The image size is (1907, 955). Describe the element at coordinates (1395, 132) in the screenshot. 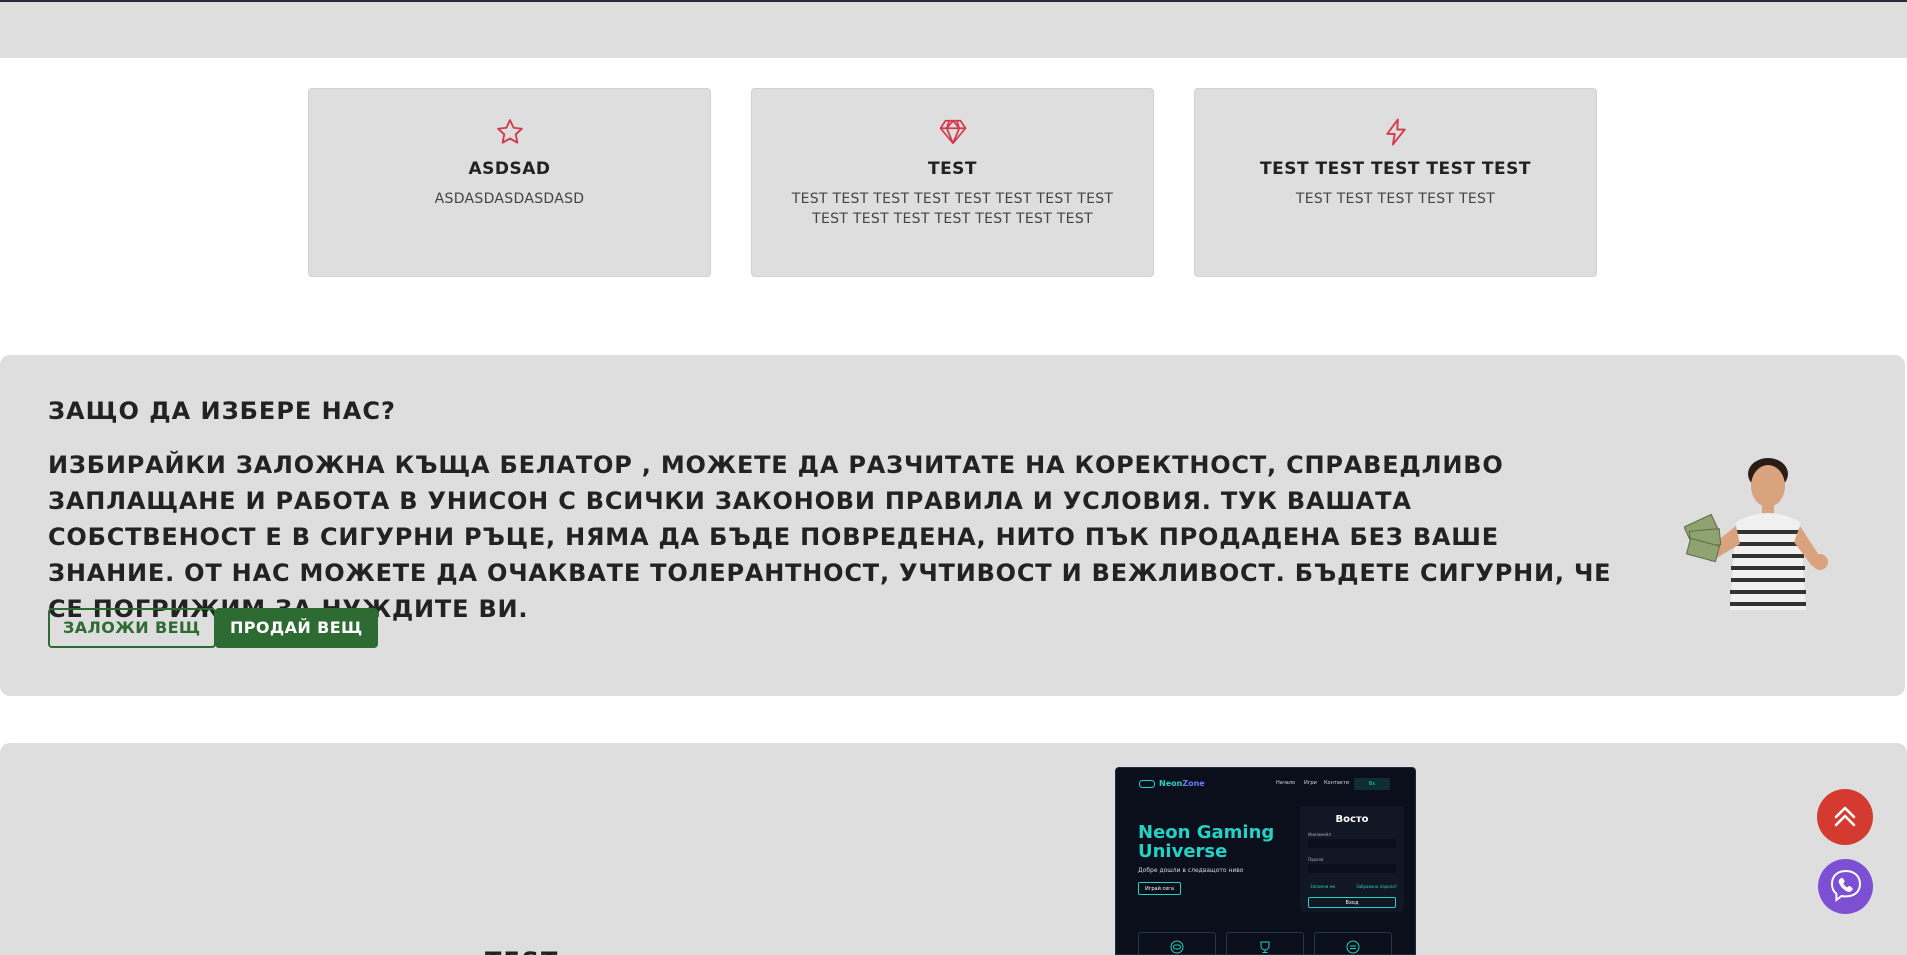

I see `lightning-icon` at that location.